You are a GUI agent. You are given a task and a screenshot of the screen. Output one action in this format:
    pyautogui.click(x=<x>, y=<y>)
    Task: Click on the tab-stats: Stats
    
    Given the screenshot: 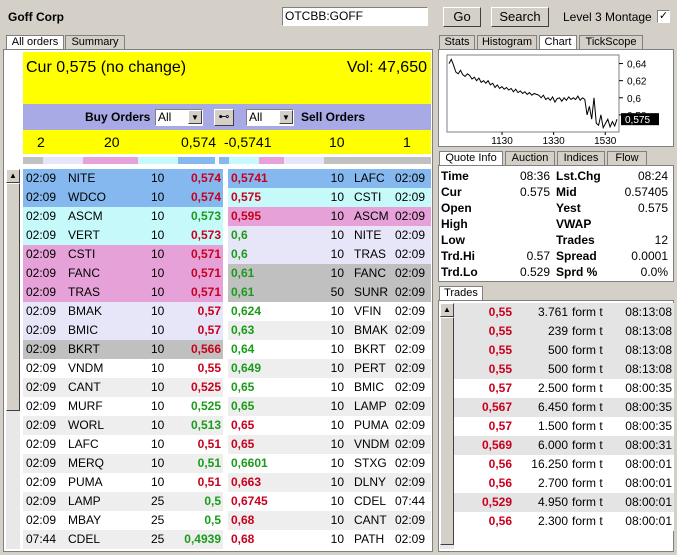 What is the action you would take?
    pyautogui.click(x=457, y=42)
    